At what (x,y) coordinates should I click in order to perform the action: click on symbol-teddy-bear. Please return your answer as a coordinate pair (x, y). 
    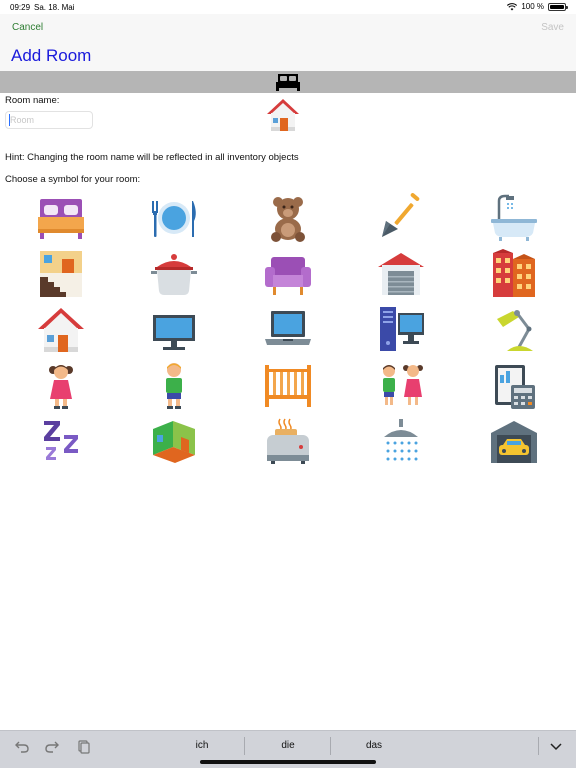
    Looking at the image, I should click on (288, 218).